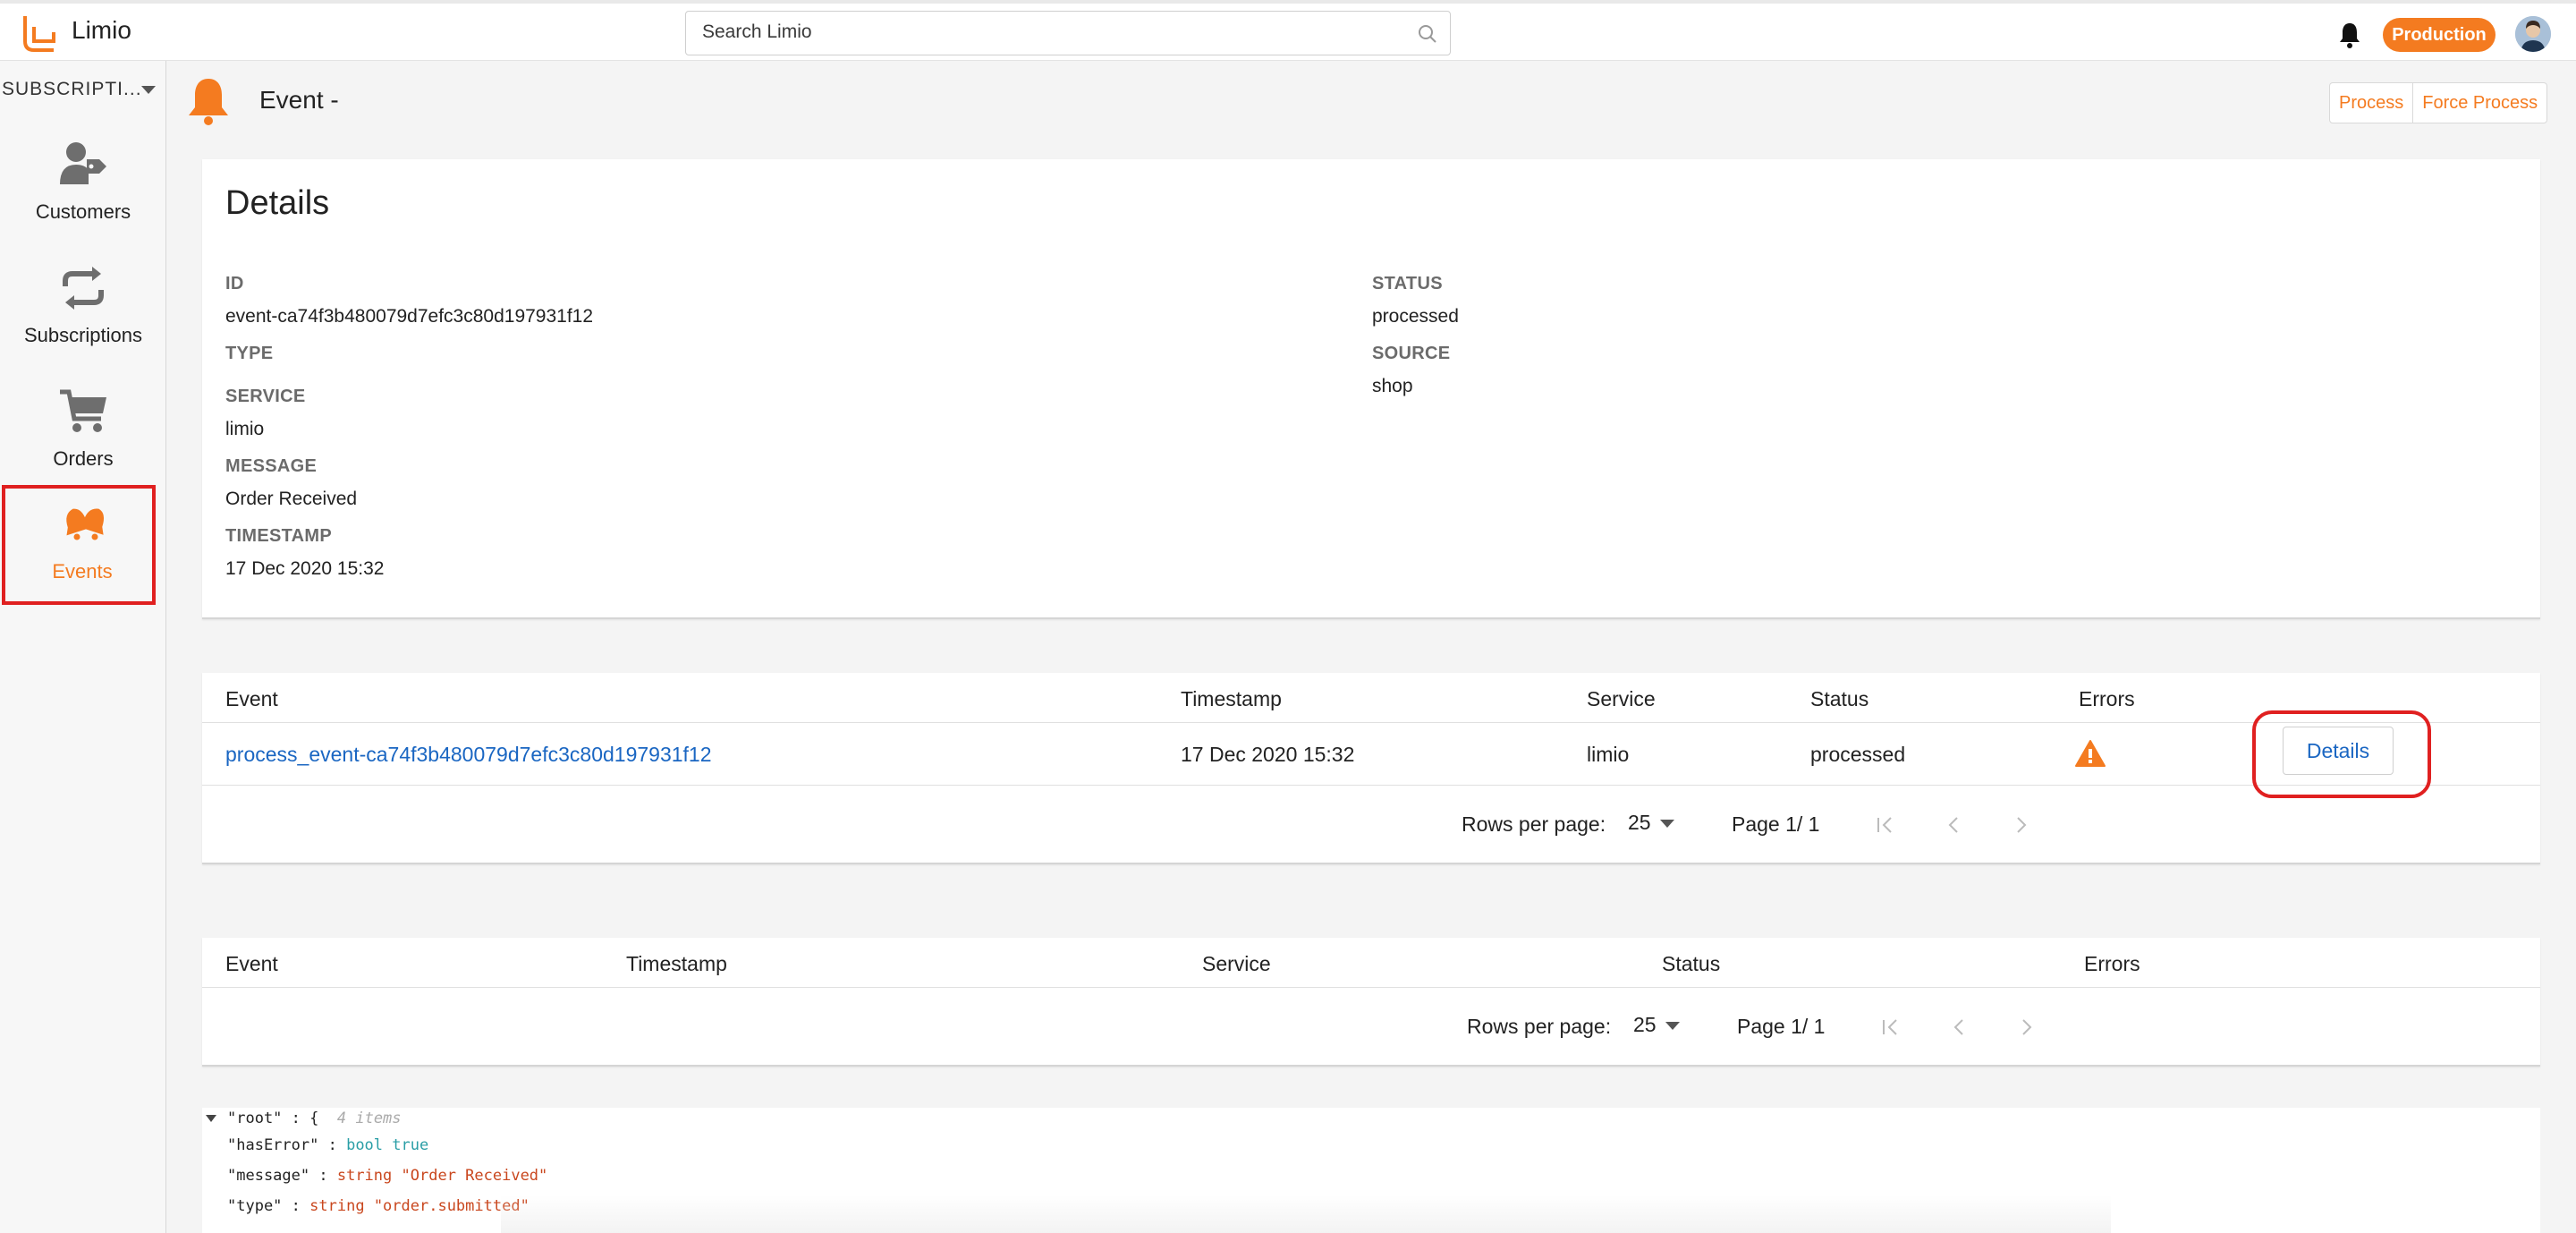 The image size is (2576, 1233). What do you see at coordinates (410, 1145) in the screenshot?
I see `json-value: true` at bounding box center [410, 1145].